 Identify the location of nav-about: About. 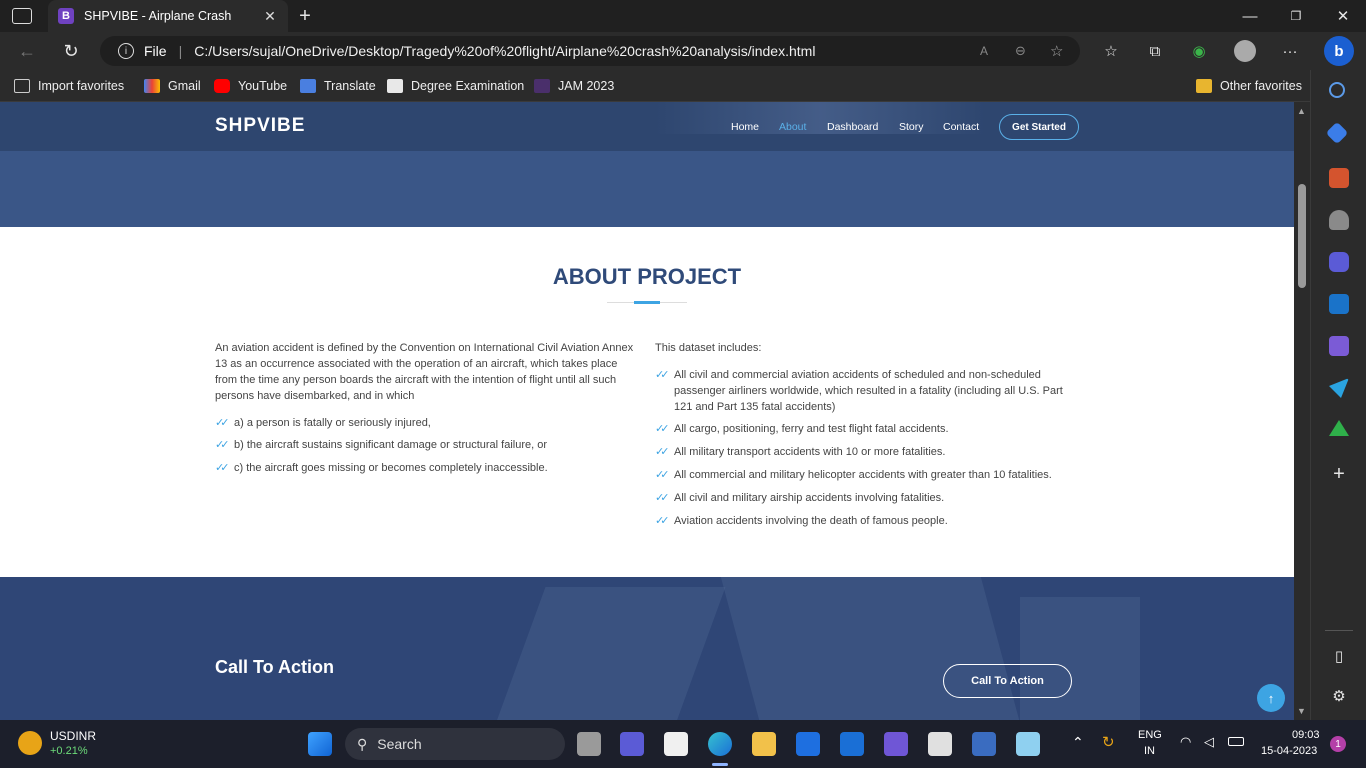
(792, 127).